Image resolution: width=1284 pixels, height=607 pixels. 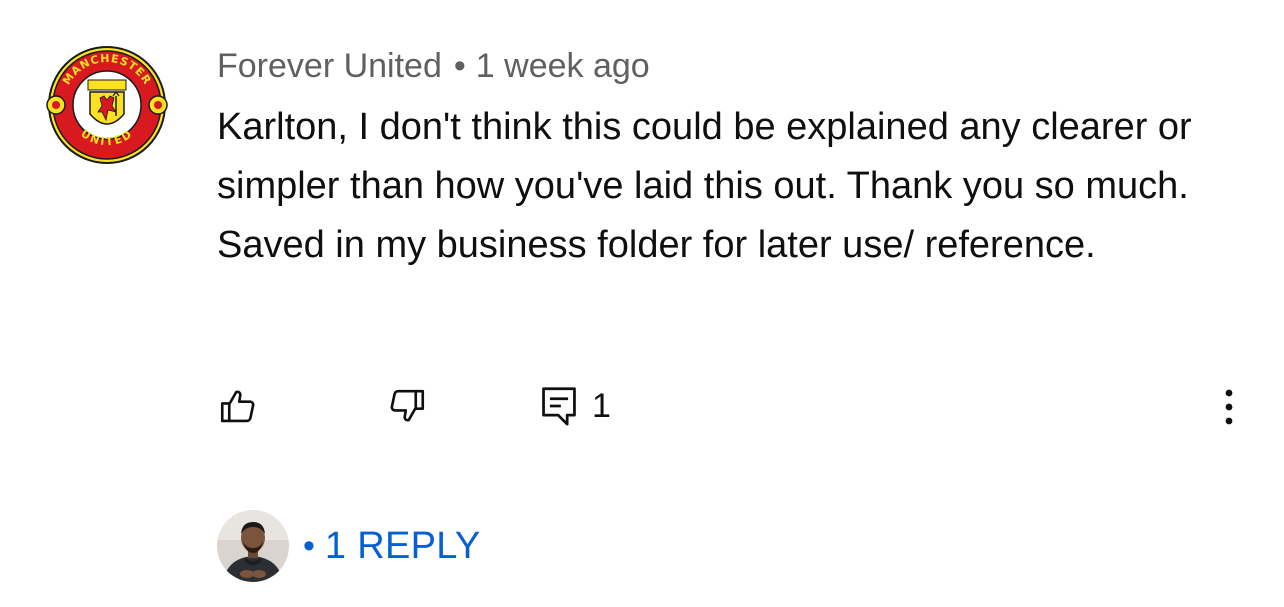 I want to click on replier-avatar, so click(x=253, y=546).